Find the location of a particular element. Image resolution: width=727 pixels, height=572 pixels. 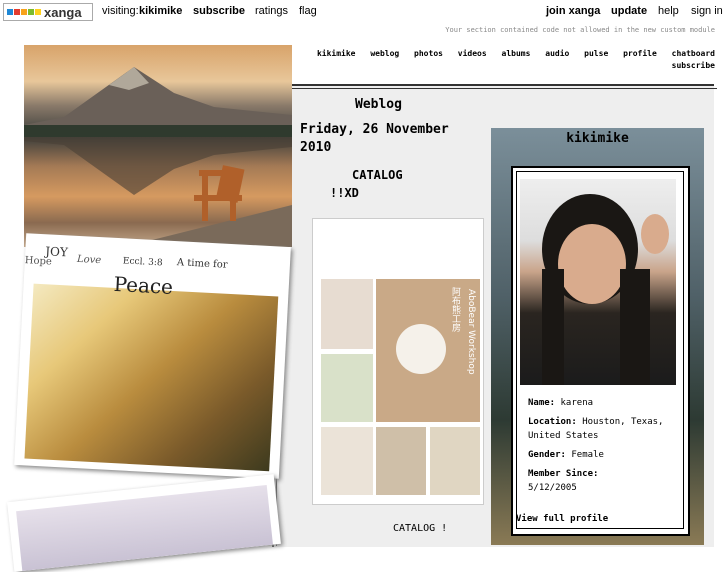

ratings-link: ratings is located at coordinates (271, 11).